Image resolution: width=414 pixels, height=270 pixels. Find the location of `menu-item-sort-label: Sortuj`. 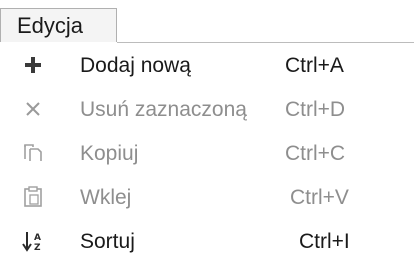

menu-item-sort-label: Sortuj is located at coordinates (107, 241).